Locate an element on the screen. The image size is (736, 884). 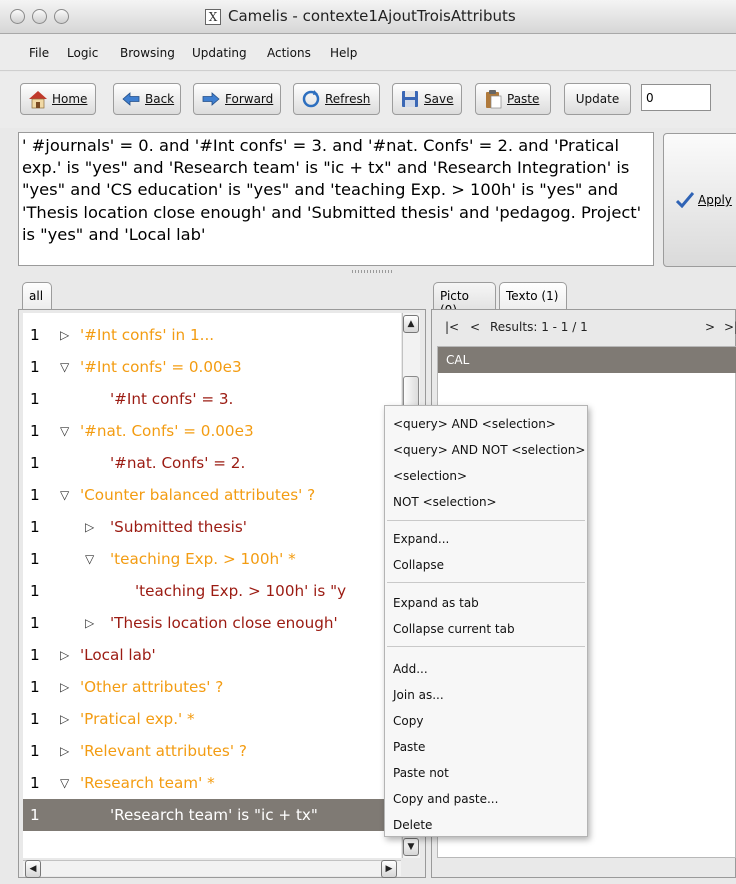
menu-file: File is located at coordinates (39, 53).